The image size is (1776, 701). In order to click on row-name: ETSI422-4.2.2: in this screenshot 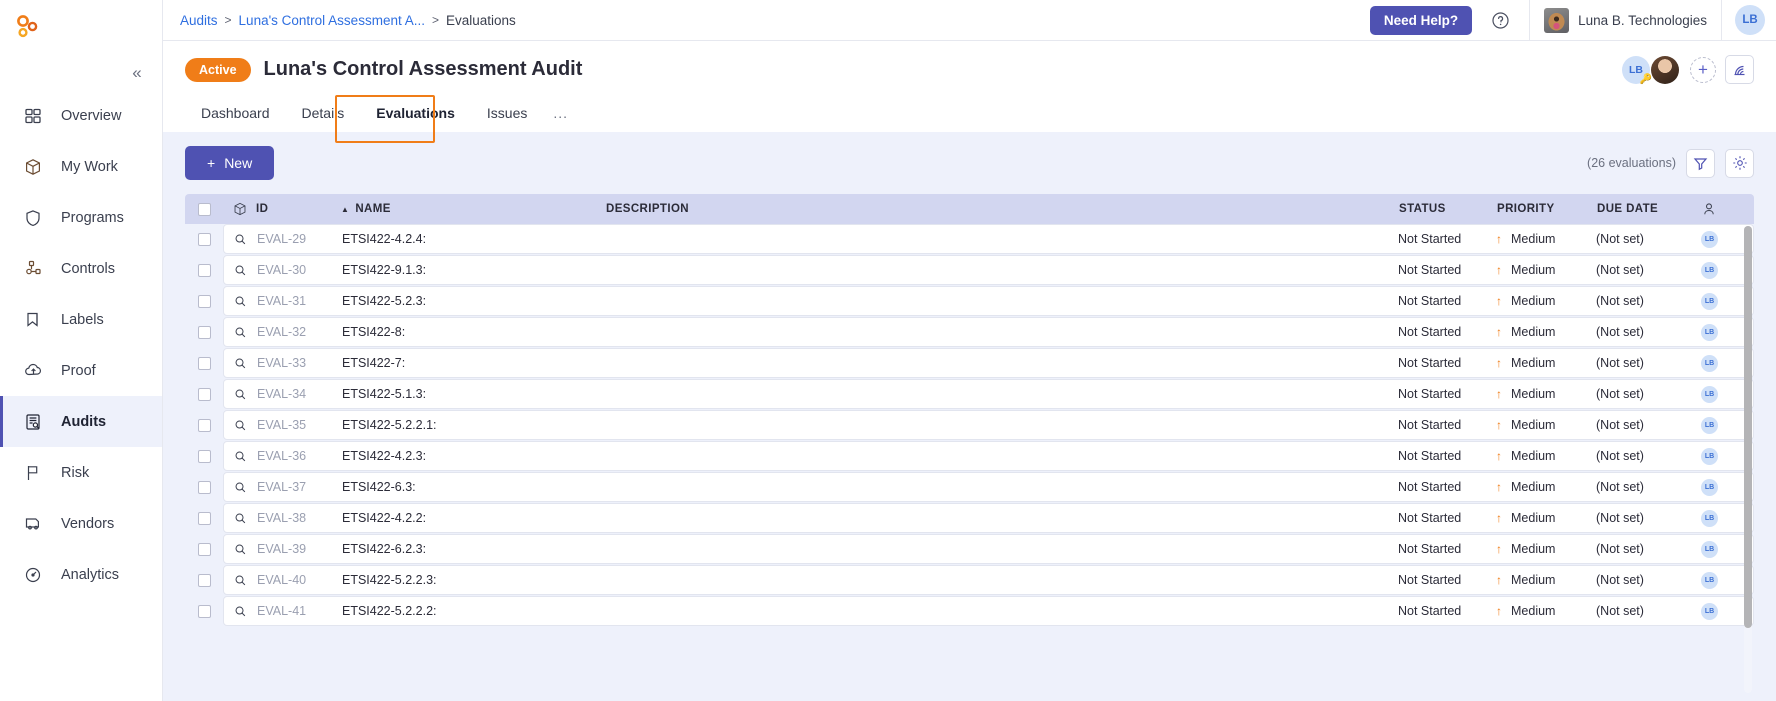, I will do `click(474, 518)`.